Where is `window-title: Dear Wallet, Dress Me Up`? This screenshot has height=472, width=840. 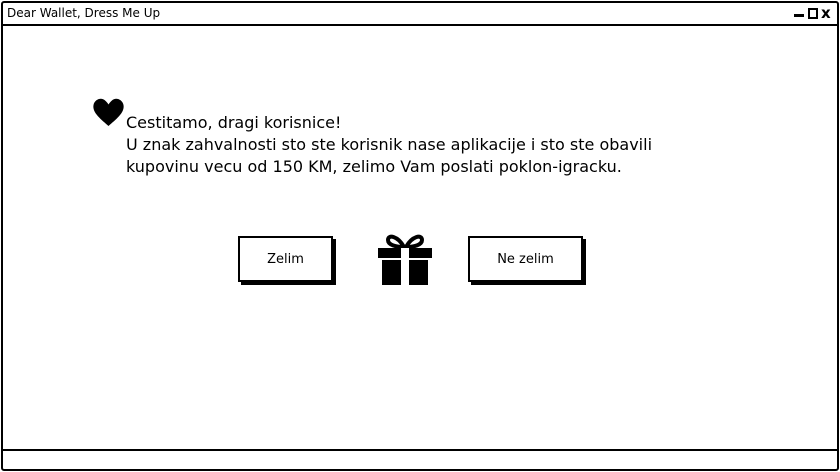 window-title: Dear Wallet, Dress Me Up is located at coordinates (84, 13).